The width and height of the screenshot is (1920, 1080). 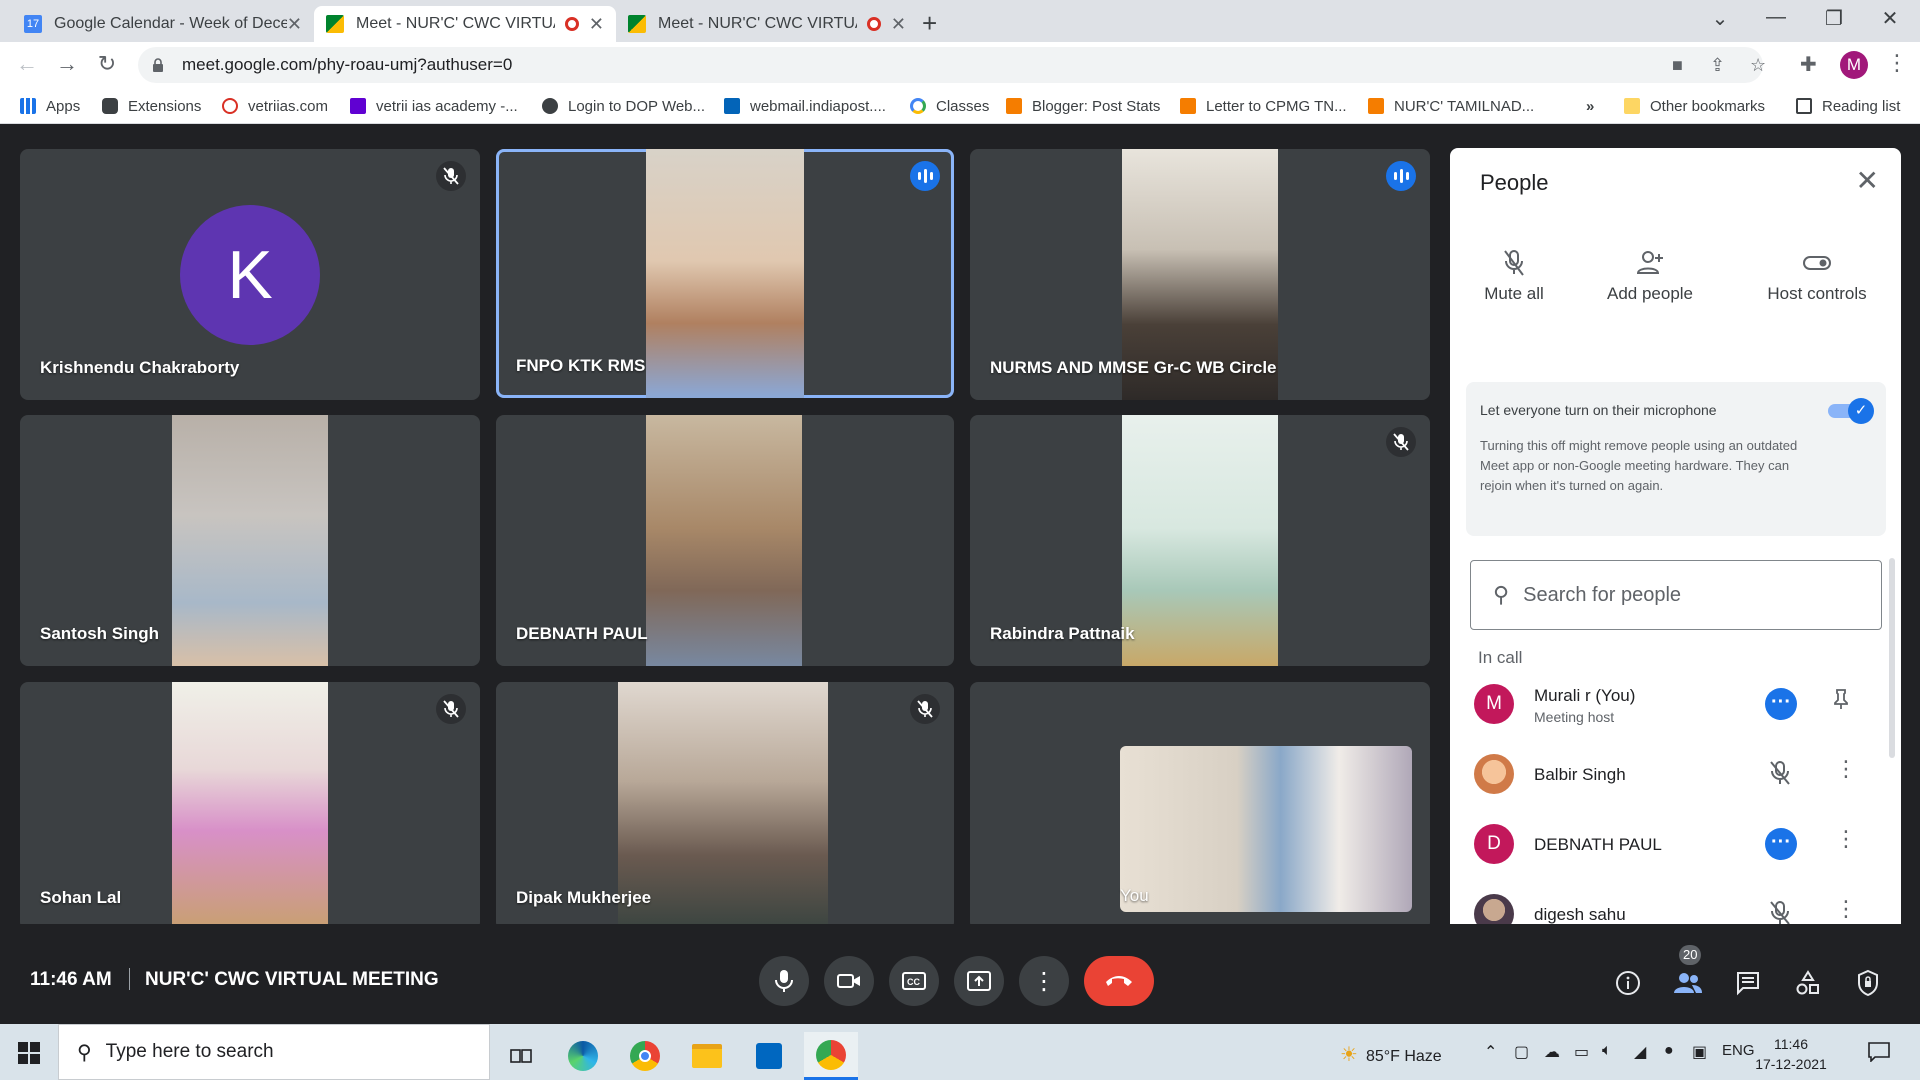 What do you see at coordinates (645, 1056) in the screenshot?
I see `chrome-icon` at bounding box center [645, 1056].